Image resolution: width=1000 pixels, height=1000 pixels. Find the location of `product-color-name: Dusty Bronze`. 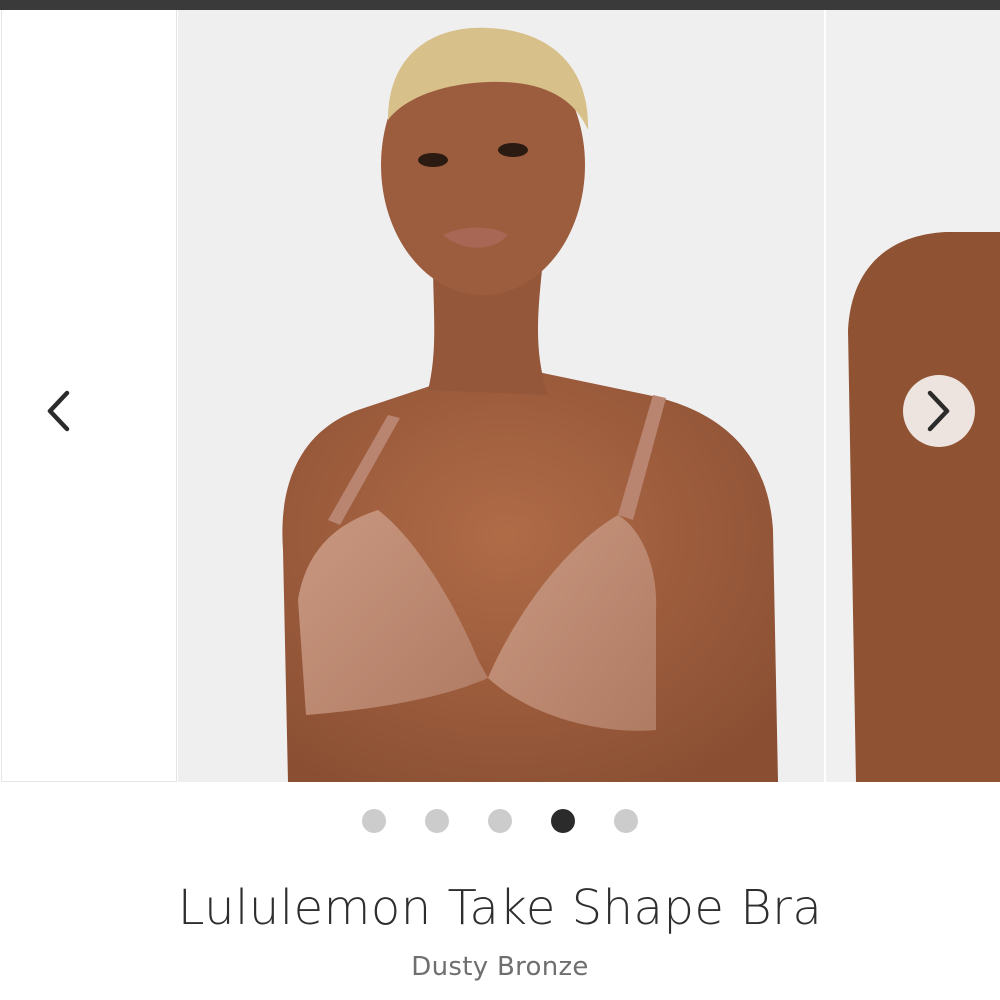

product-color-name: Dusty Bronze is located at coordinates (500, 967).